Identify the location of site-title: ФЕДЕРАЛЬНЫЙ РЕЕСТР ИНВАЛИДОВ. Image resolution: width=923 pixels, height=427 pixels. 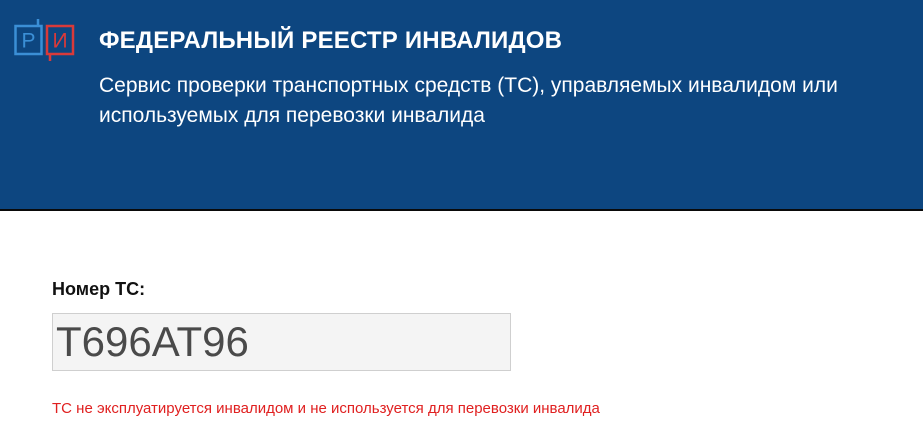
(331, 40).